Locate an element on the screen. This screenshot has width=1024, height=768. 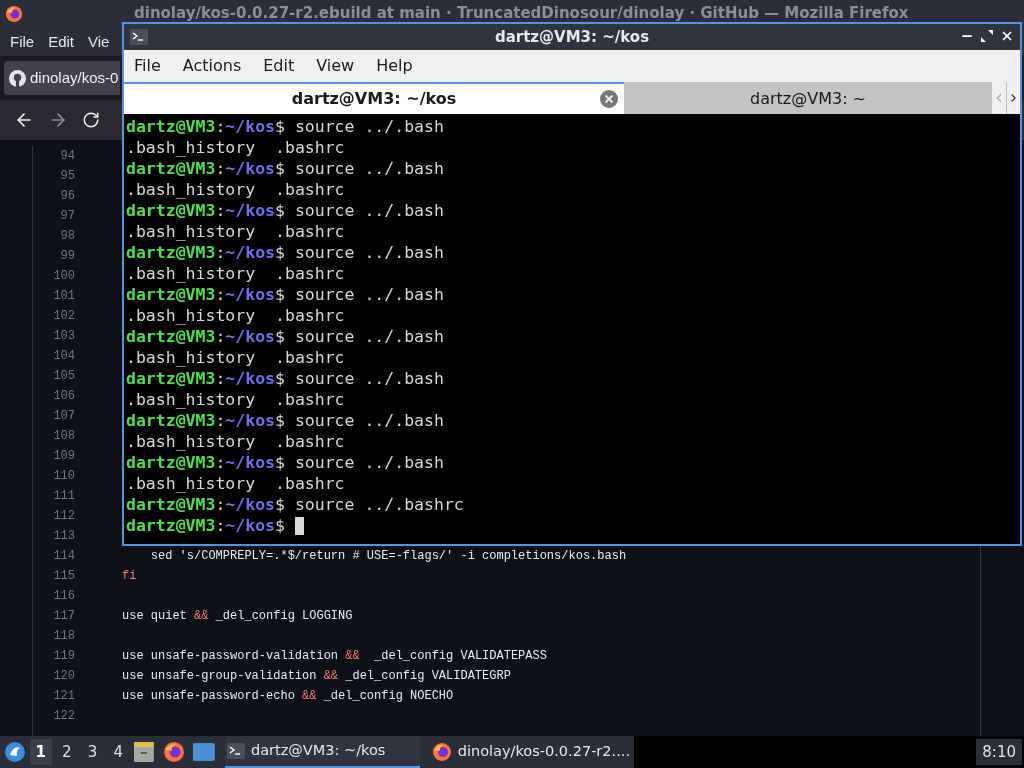
line-number: 109 is located at coordinates (63, 456).